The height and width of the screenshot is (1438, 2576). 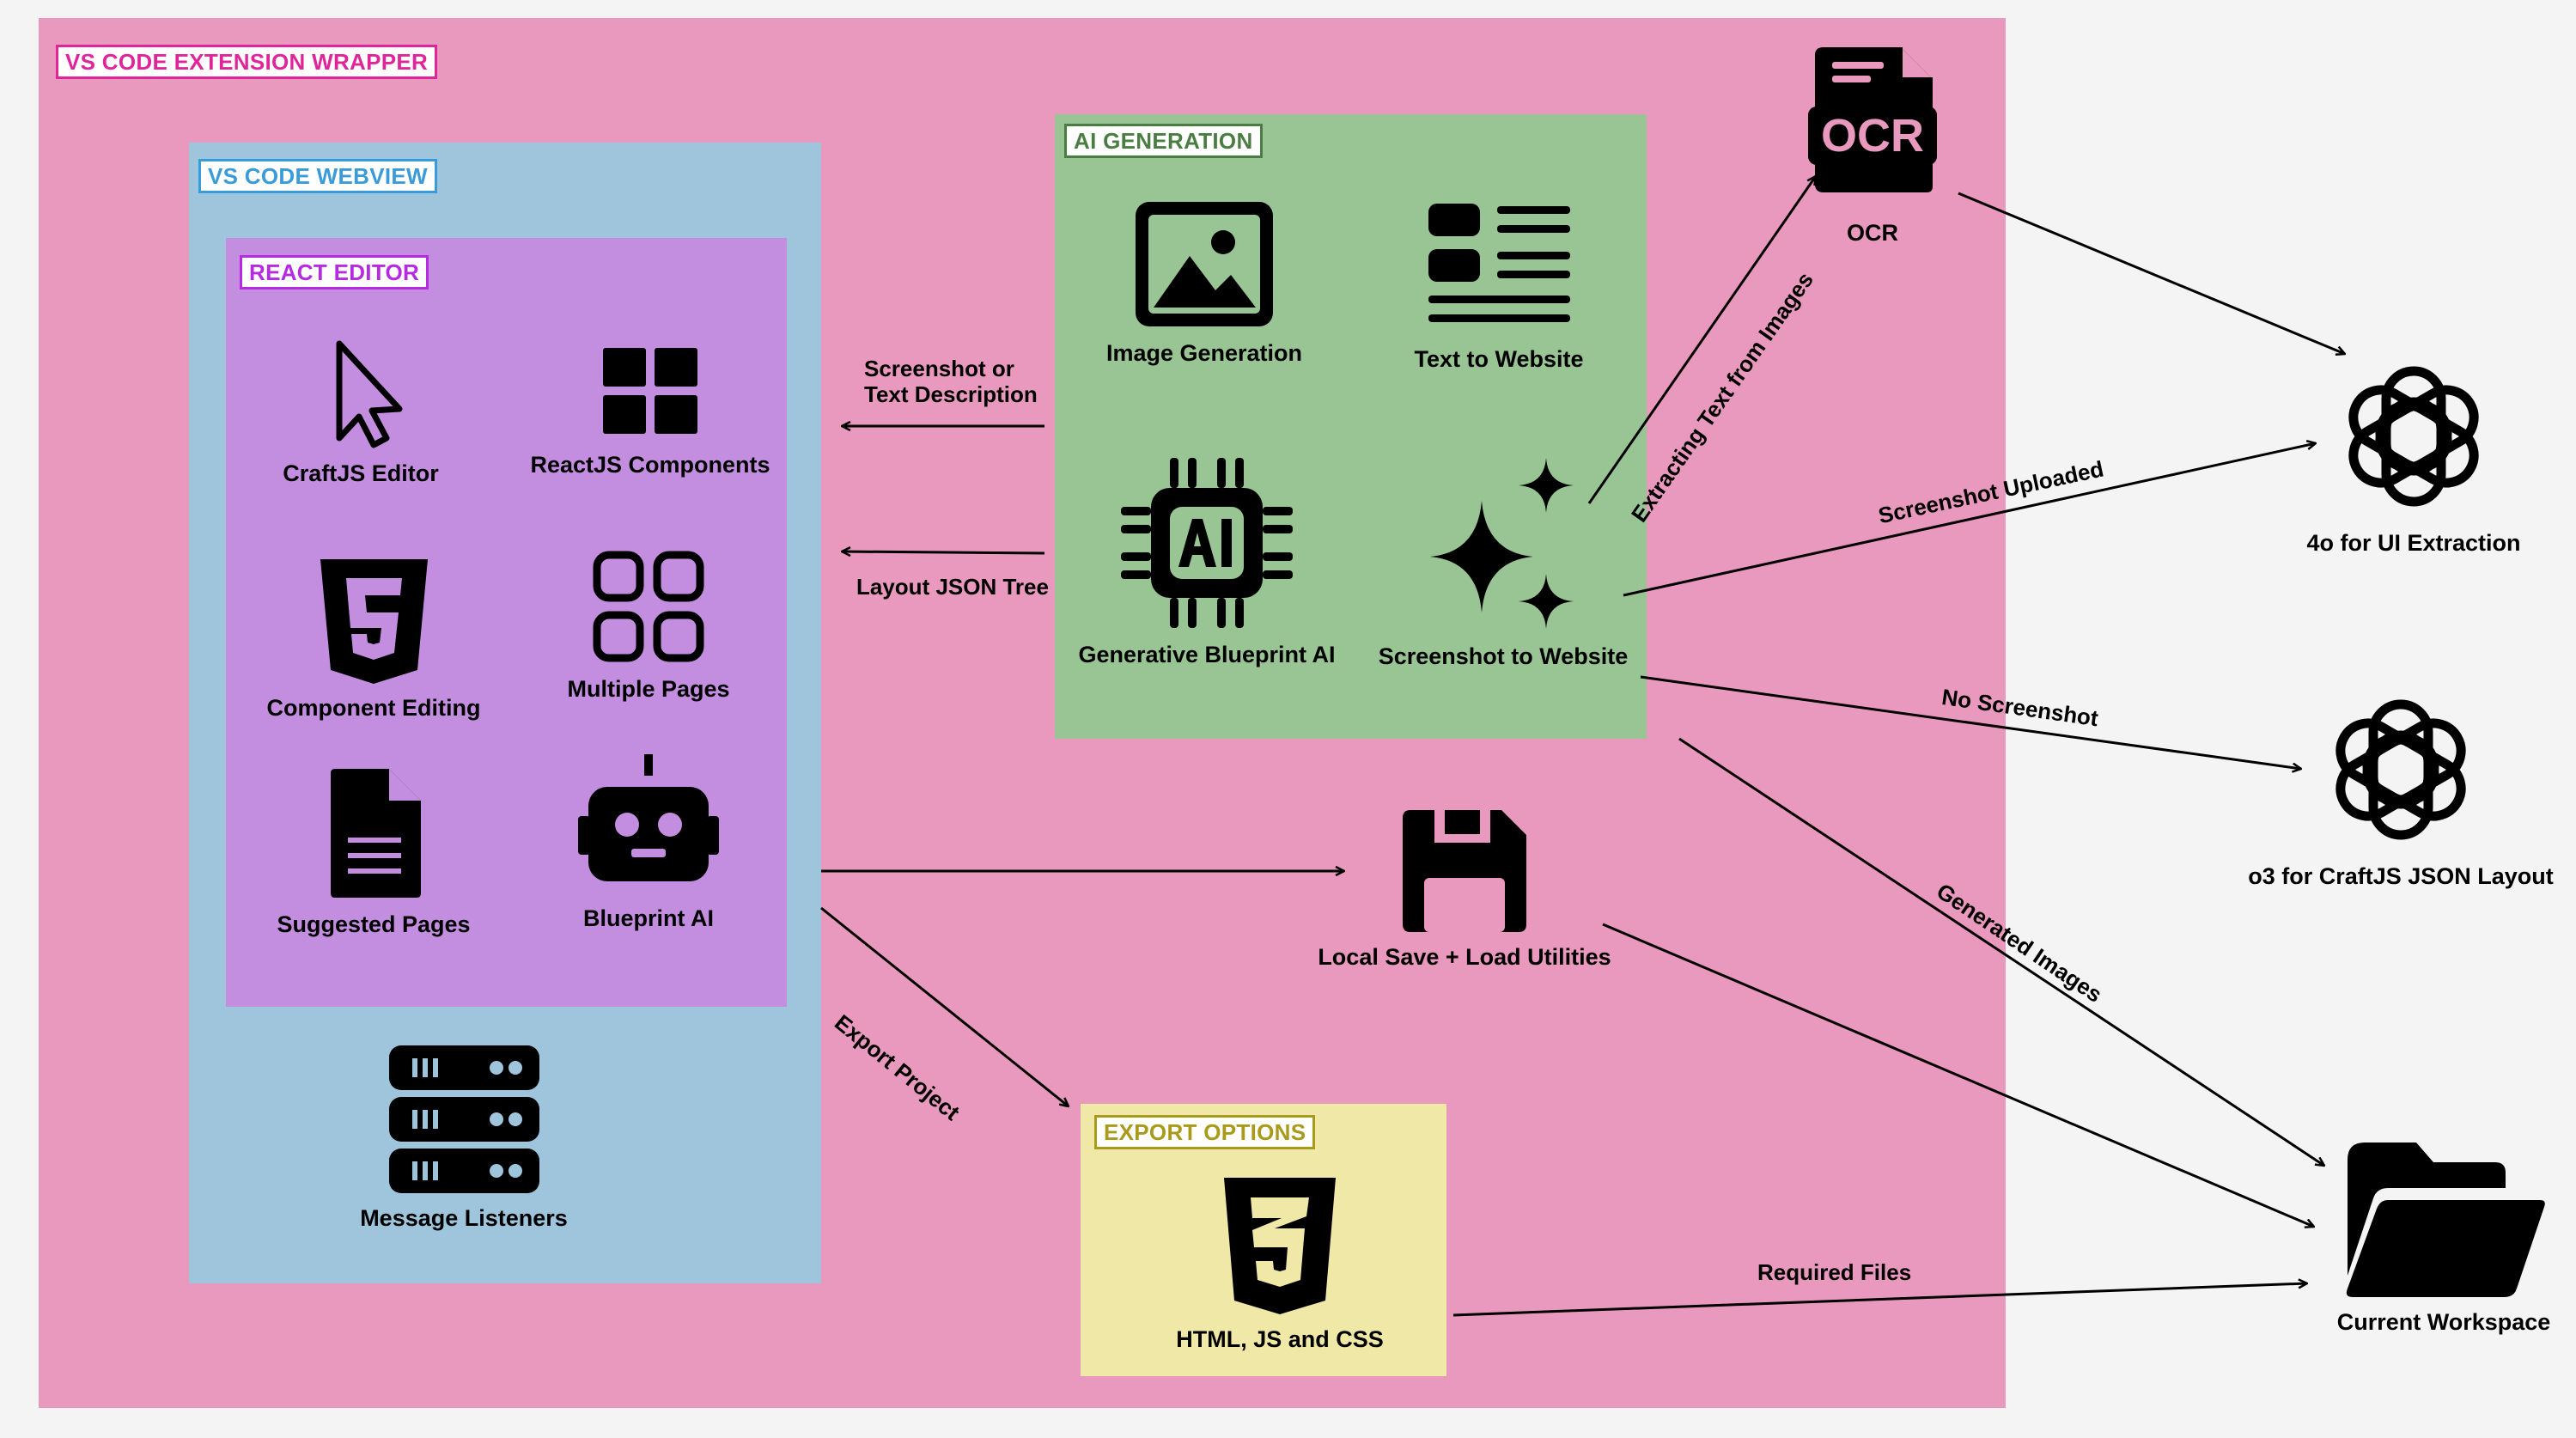 I want to click on ocr-label: OCR, so click(x=1872, y=233).